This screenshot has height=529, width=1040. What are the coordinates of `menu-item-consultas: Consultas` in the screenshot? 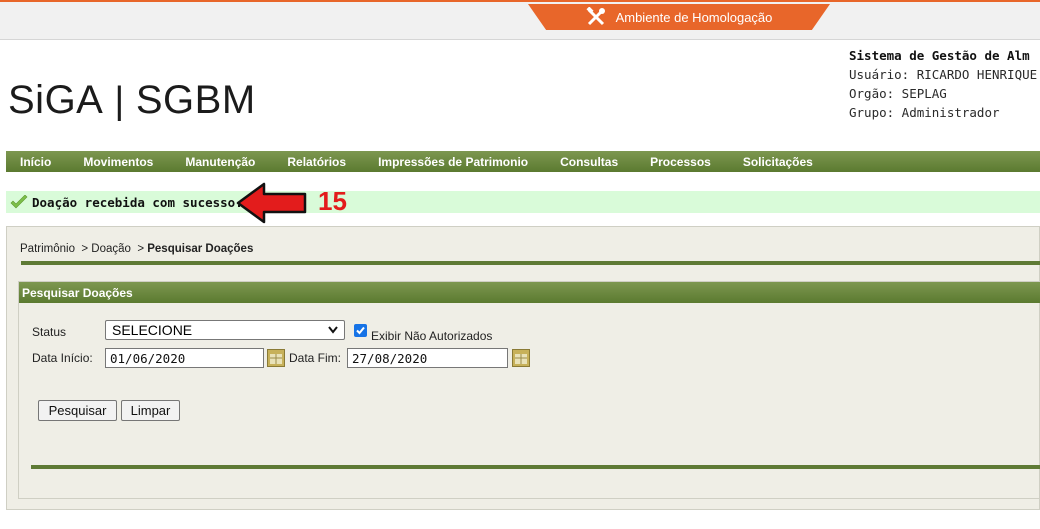 It's located at (589, 162).